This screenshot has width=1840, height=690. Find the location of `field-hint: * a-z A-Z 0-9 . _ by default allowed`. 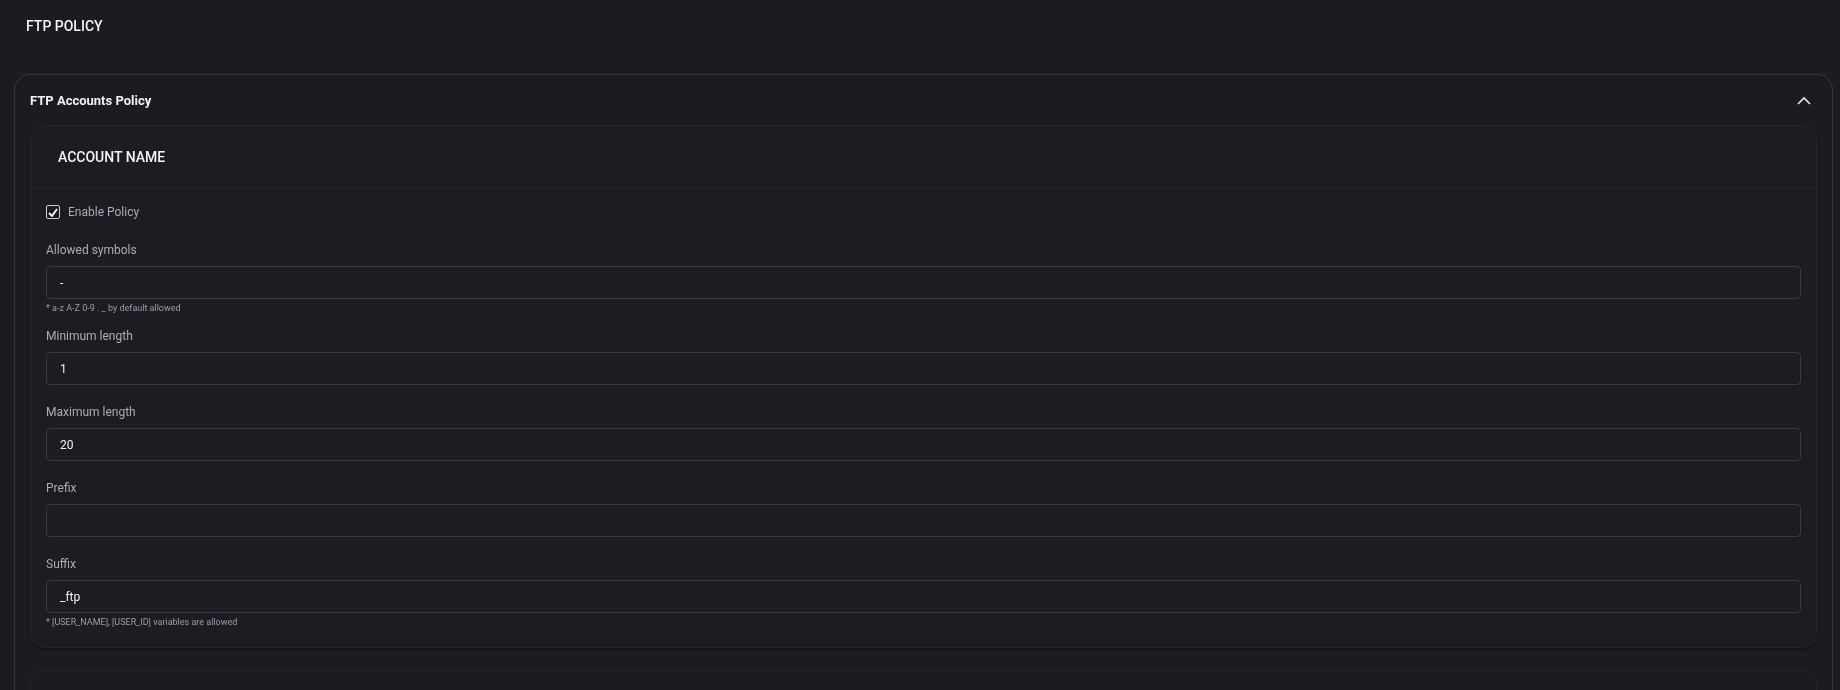

field-hint: * a-z A-Z 0-9 . _ by default allowed is located at coordinates (114, 308).